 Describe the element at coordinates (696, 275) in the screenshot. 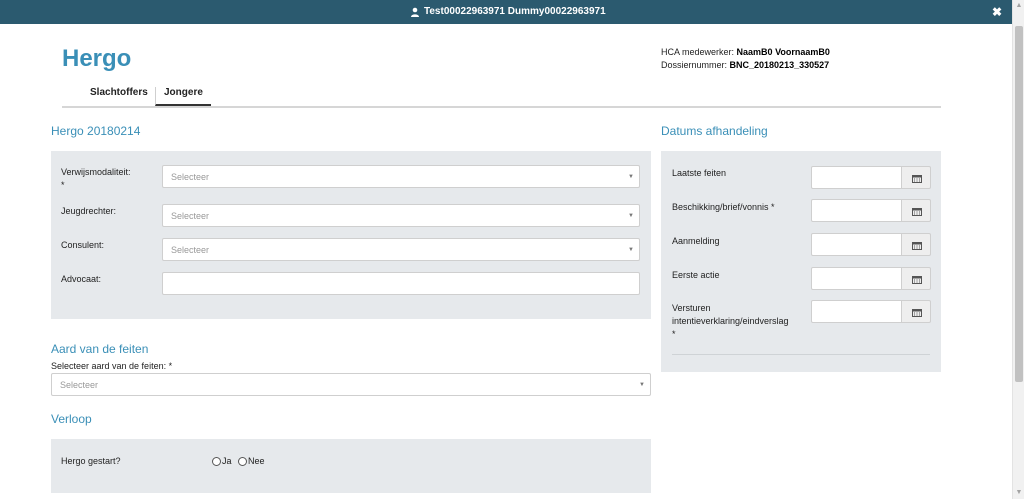

I see `eerste-actie-label: Eerste actie` at that location.